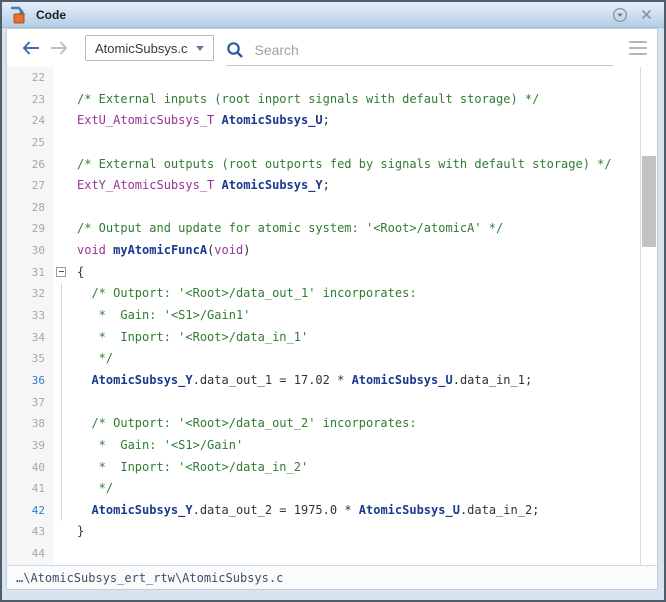 Image resolution: width=666 pixels, height=602 pixels. Describe the element at coordinates (638, 48) in the screenshot. I see `menu-icon` at that location.